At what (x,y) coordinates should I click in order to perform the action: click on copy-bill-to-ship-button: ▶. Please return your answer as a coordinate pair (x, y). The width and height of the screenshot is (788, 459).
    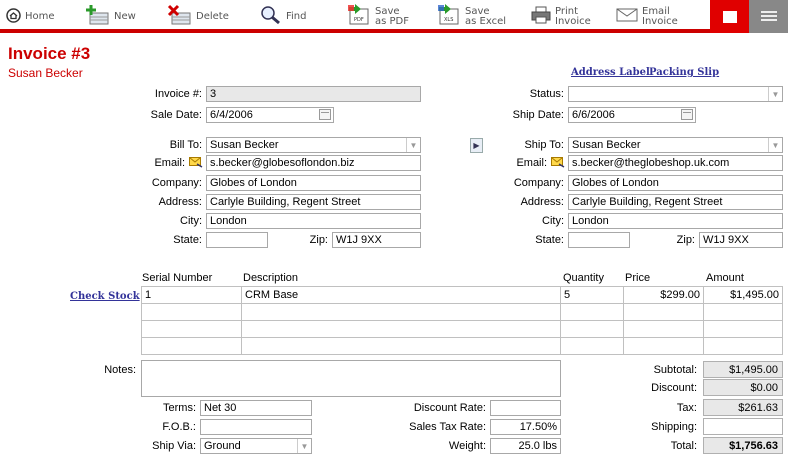
    Looking at the image, I should click on (476, 145).